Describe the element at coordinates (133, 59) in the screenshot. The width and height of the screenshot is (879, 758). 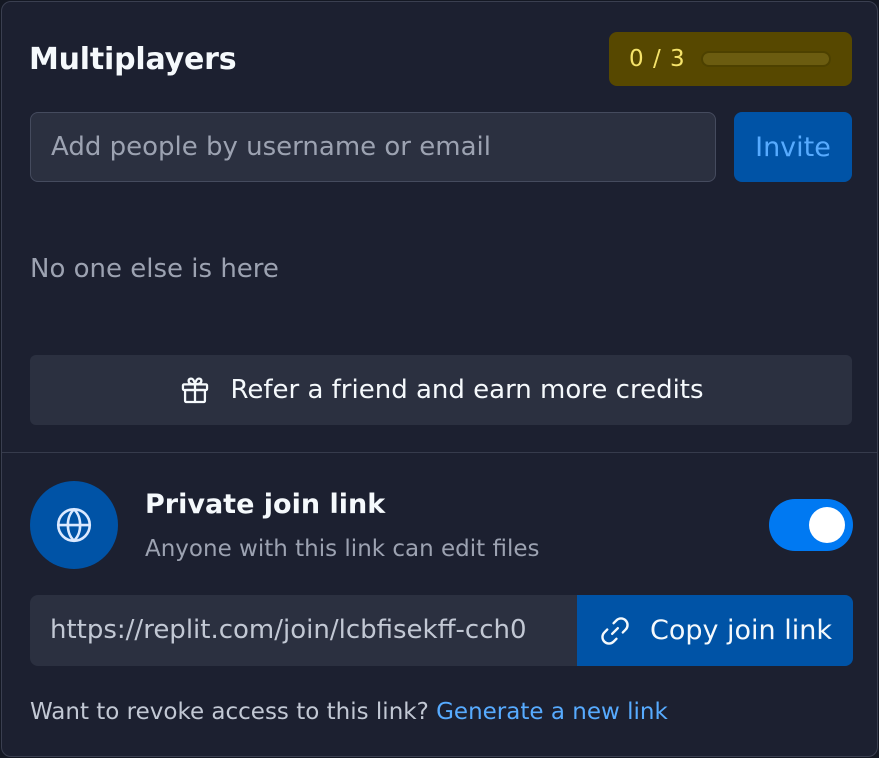
I see `panel-title: Multiplayers` at that location.